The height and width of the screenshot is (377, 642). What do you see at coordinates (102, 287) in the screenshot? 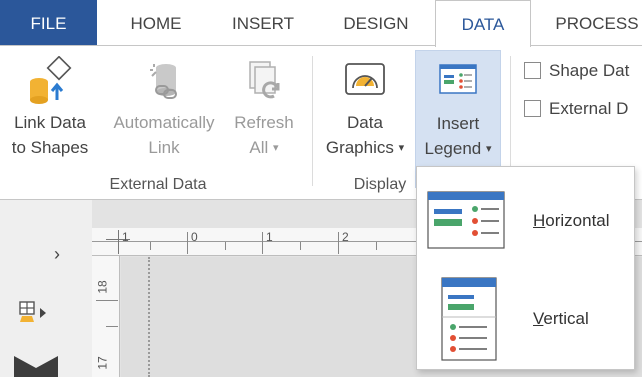
I see `ruler-number: 18` at bounding box center [102, 287].